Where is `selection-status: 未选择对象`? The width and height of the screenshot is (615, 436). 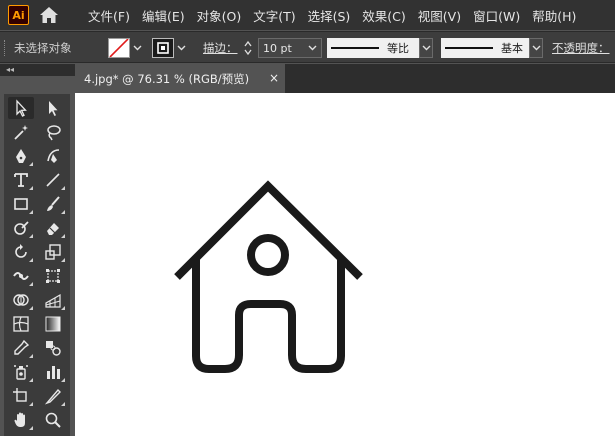 selection-status: 未选择对象 is located at coordinates (43, 48).